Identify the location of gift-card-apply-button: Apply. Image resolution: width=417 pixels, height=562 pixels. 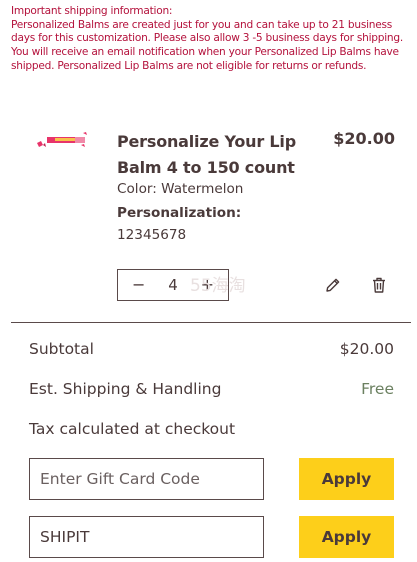
(346, 479).